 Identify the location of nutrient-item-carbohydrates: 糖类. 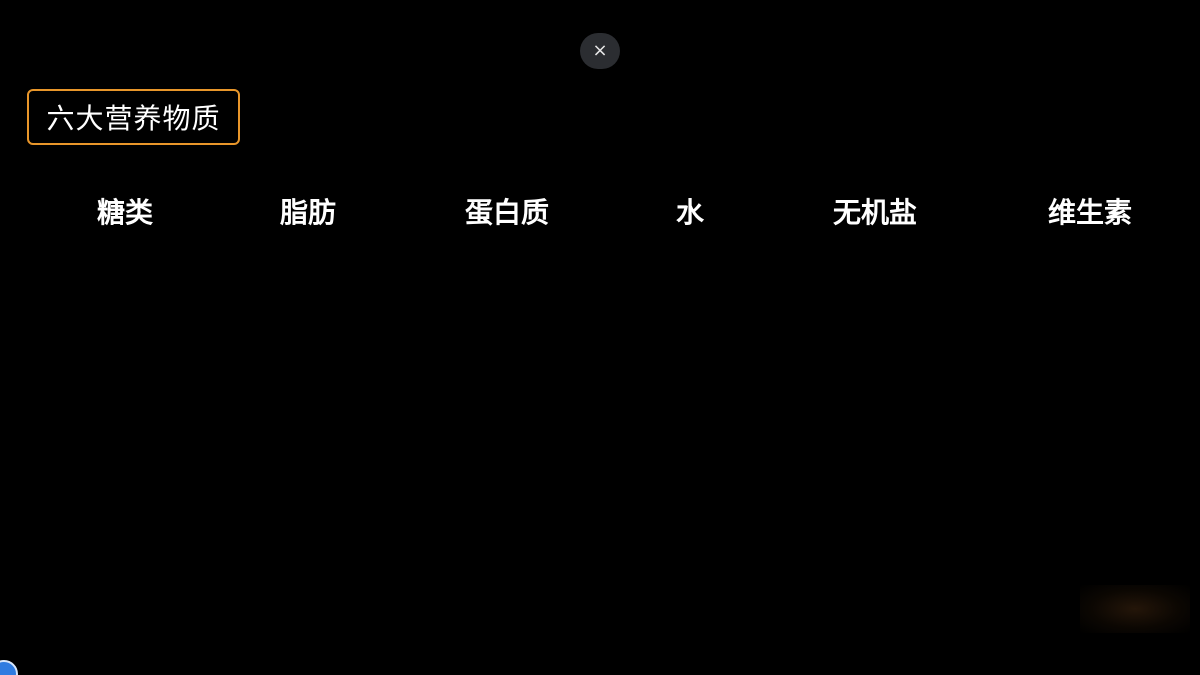
(124, 212).